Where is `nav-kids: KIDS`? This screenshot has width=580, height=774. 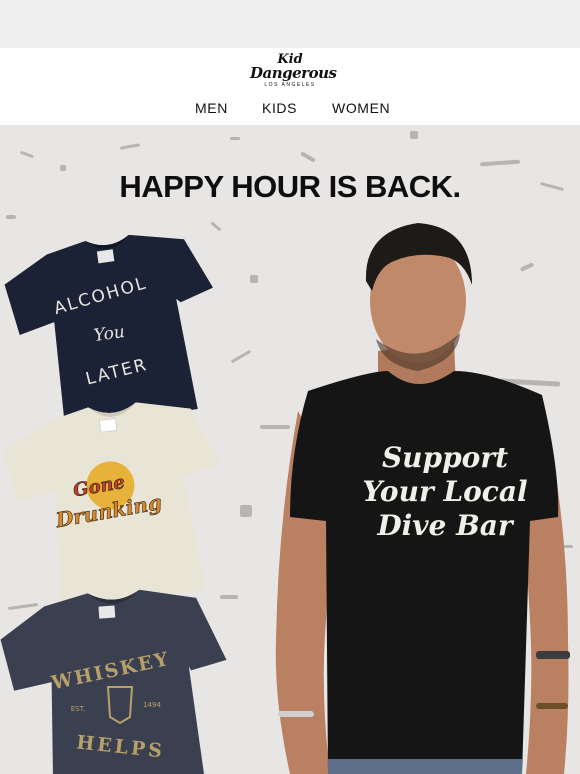
nav-kids: KIDS is located at coordinates (279, 108).